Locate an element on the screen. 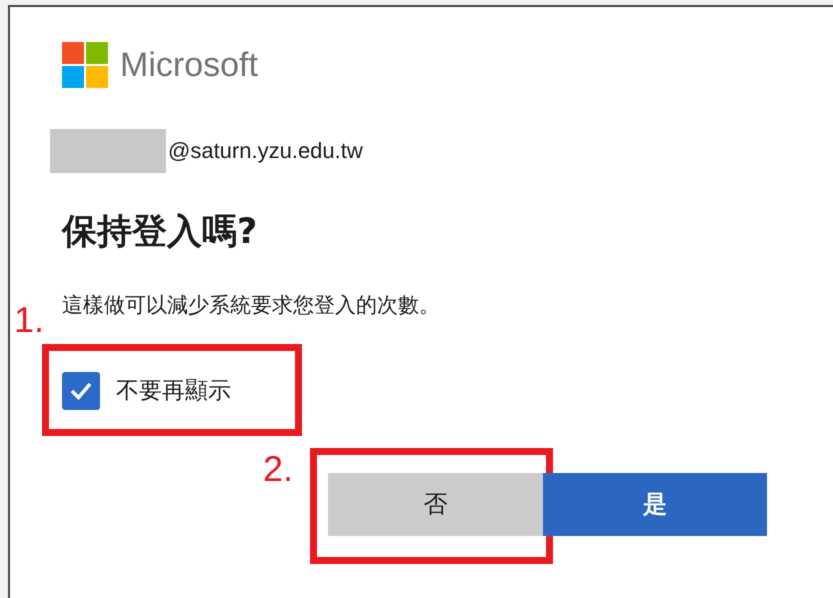 The image size is (833, 598). checkbox is located at coordinates (81, 391).